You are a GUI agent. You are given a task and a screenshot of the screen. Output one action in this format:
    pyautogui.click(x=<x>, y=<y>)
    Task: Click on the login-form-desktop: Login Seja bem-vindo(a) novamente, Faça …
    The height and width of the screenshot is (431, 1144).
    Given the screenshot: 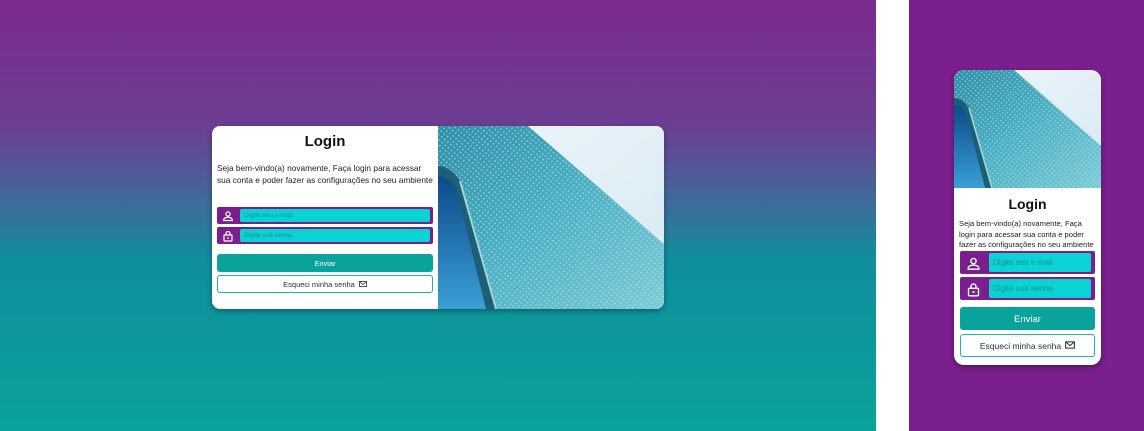 What is the action you would take?
    pyautogui.click(x=325, y=217)
    